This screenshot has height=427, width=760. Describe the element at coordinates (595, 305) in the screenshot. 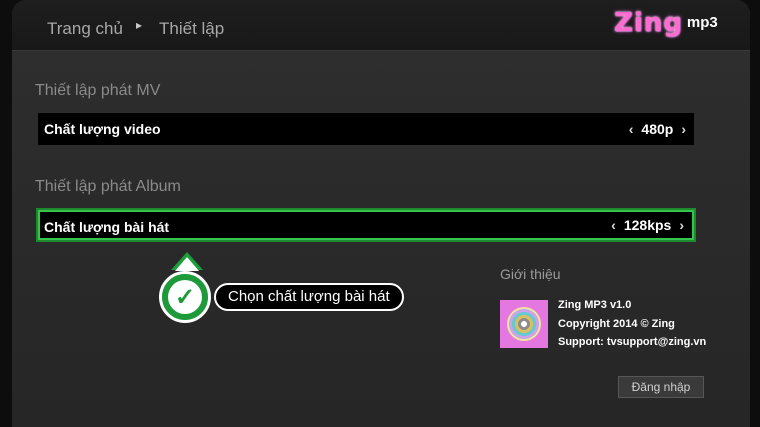

I see `about-app-name: Zing MP3 v1.0` at that location.